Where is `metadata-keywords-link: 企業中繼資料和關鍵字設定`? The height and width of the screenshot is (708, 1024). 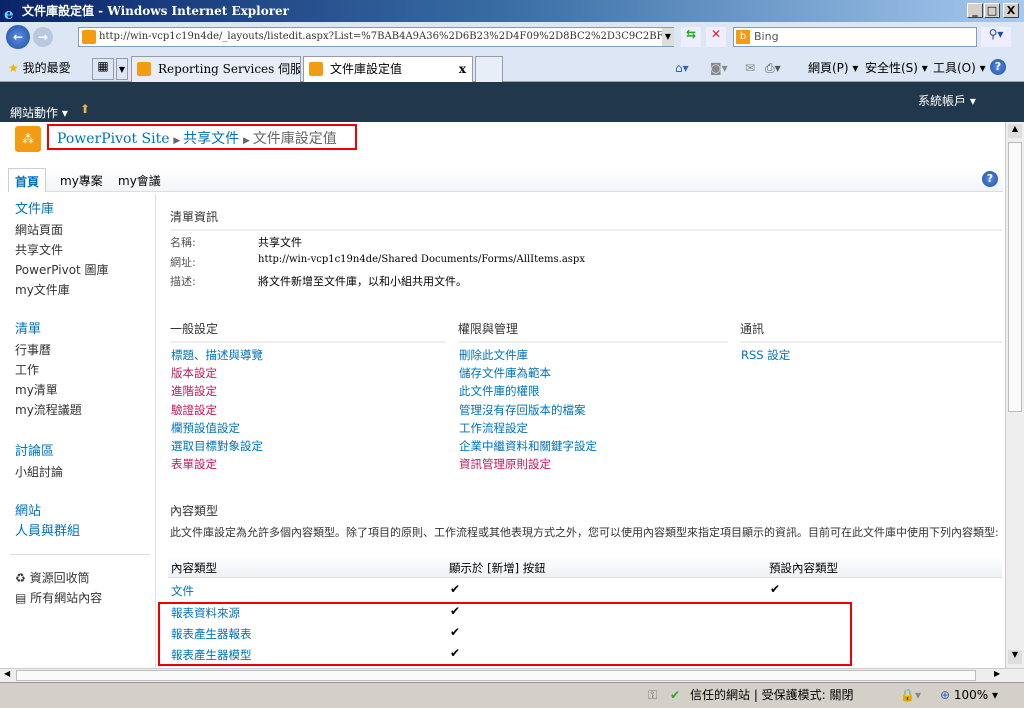 metadata-keywords-link: 企業中繼資料和關鍵字設定 is located at coordinates (528, 446).